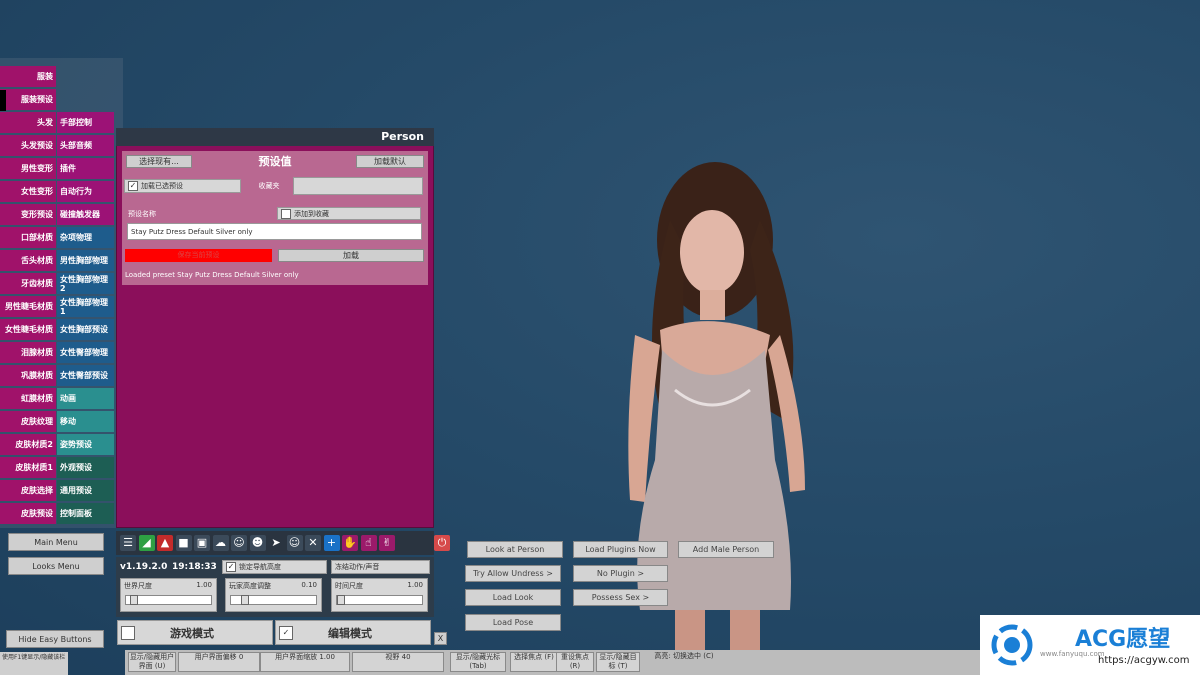 Image resolution: width=1200 pixels, height=675 pixels. What do you see at coordinates (28, 467) in the screenshot?
I see `sidebar-left-item: 皮肤材质1` at bounding box center [28, 467].